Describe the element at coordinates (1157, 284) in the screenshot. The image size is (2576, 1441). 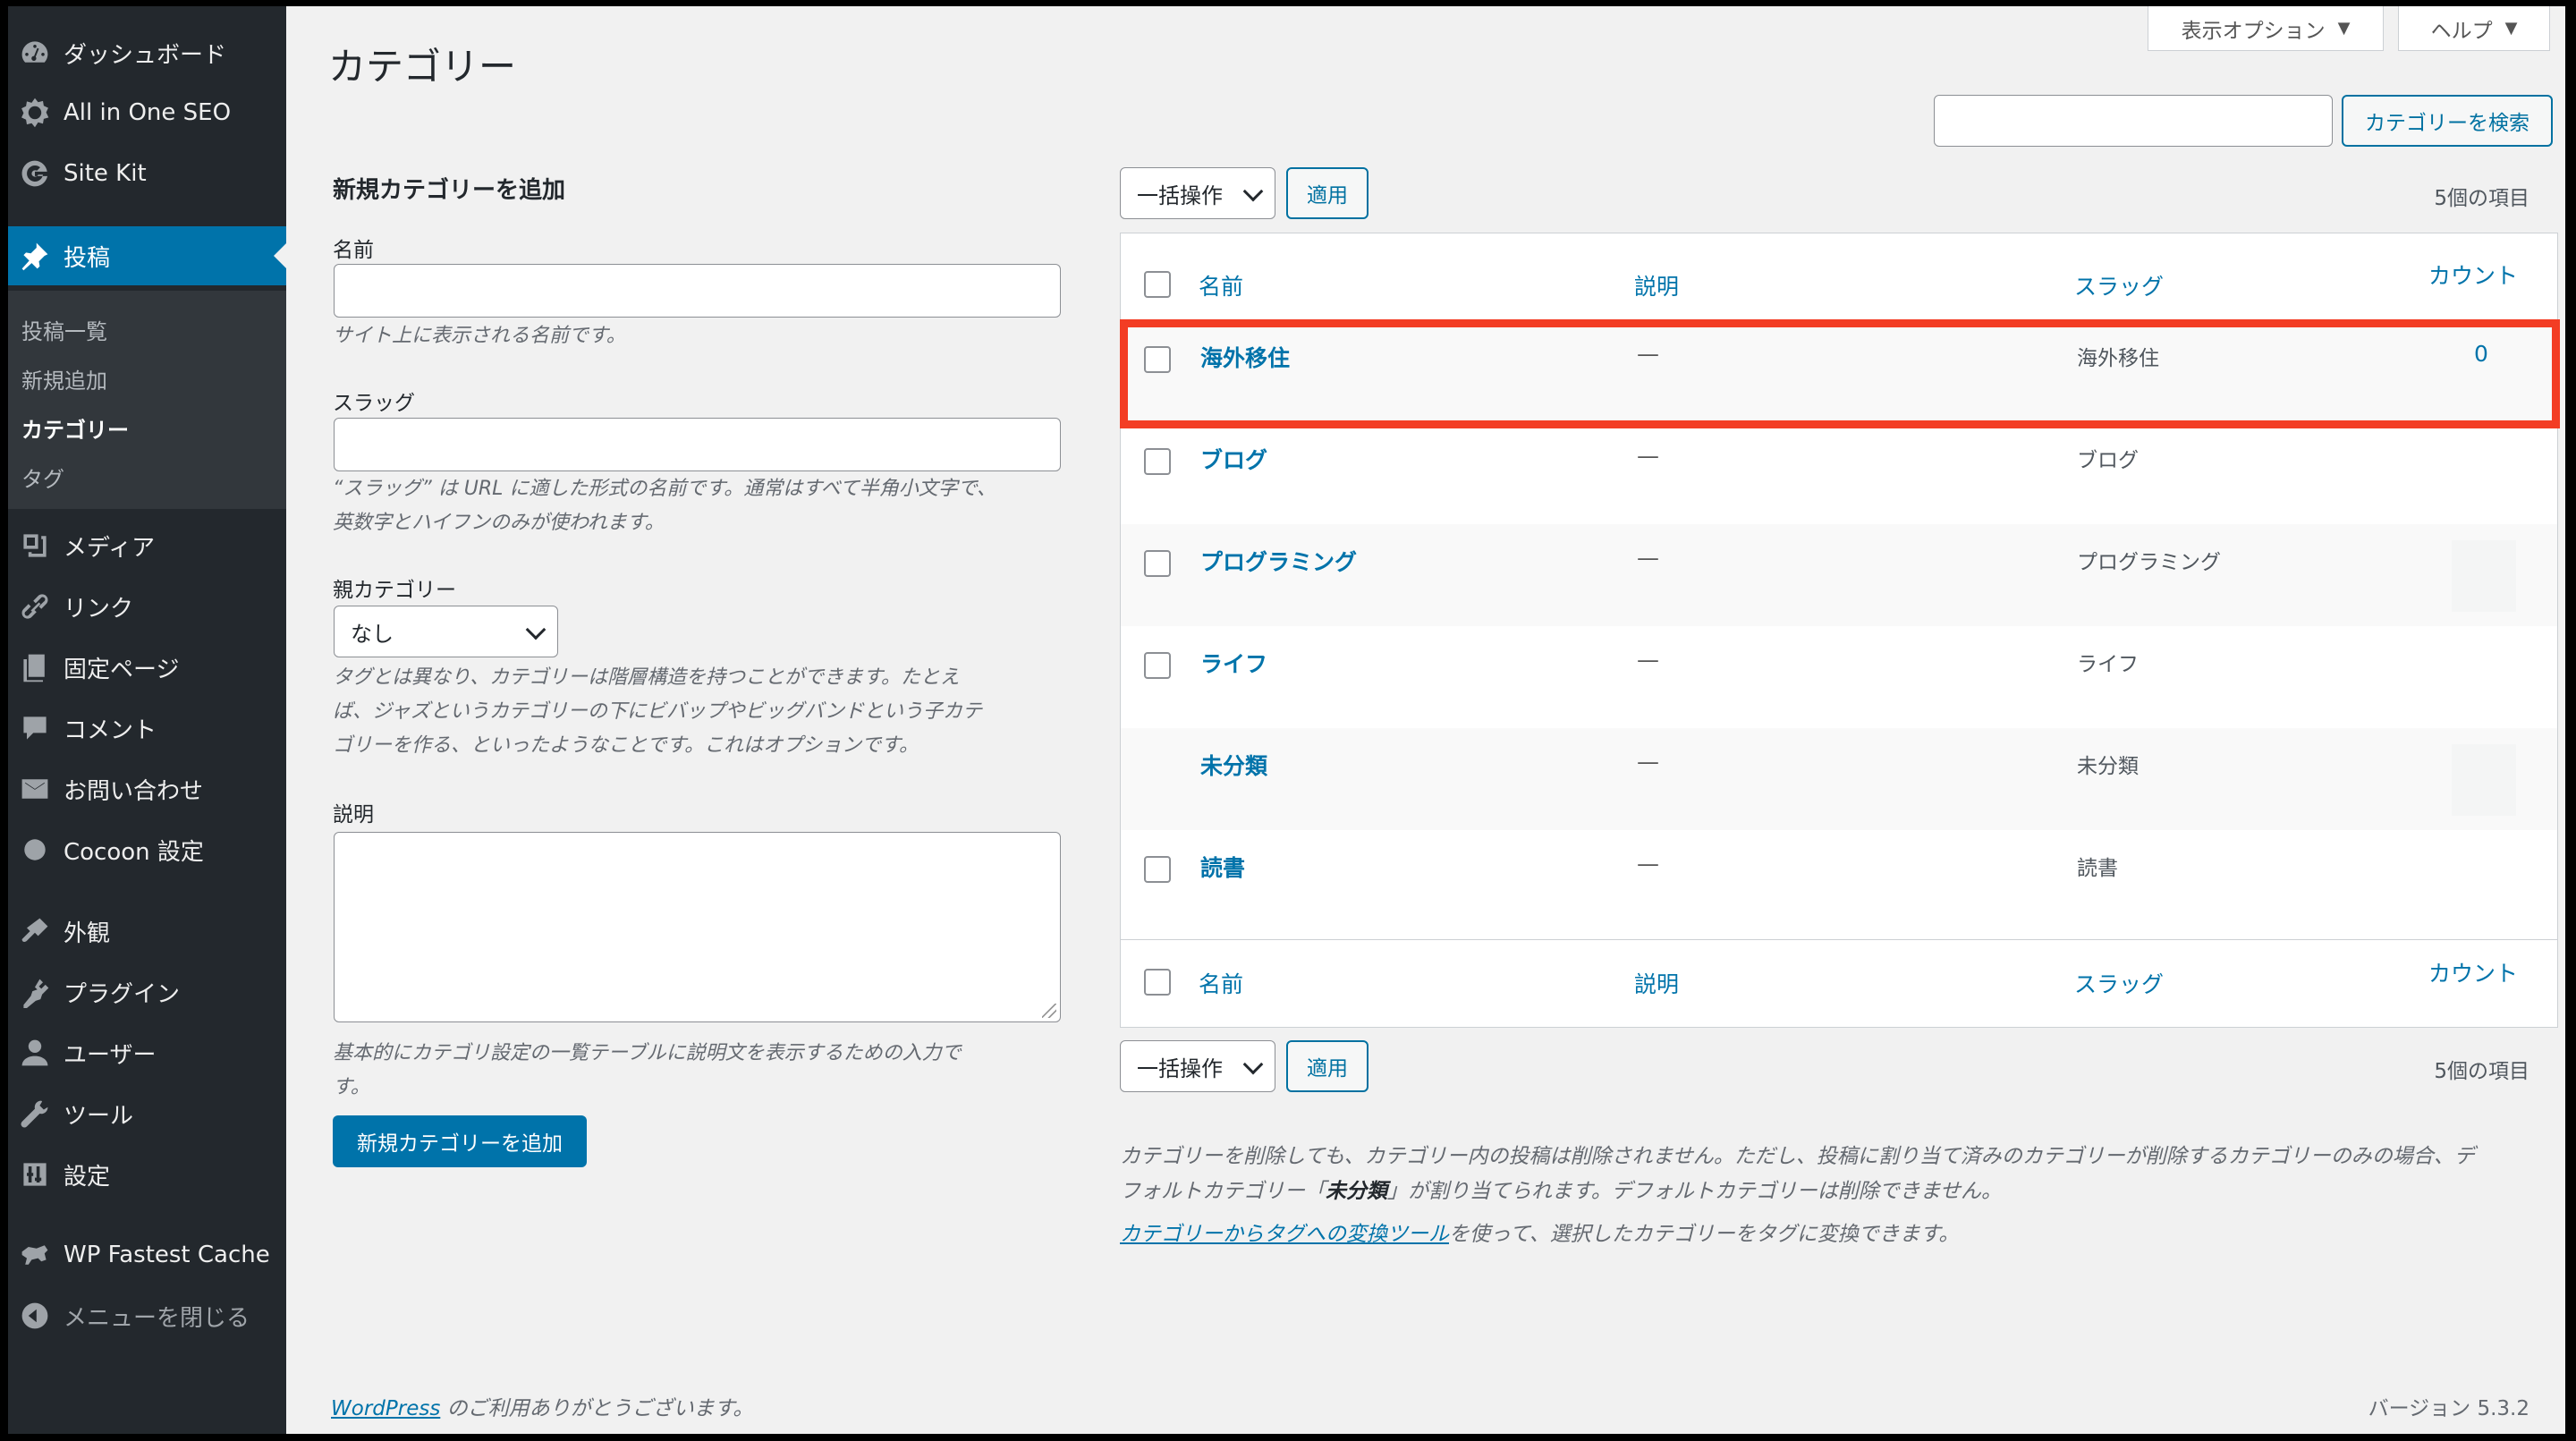
I see `select-all-checkbox` at that location.